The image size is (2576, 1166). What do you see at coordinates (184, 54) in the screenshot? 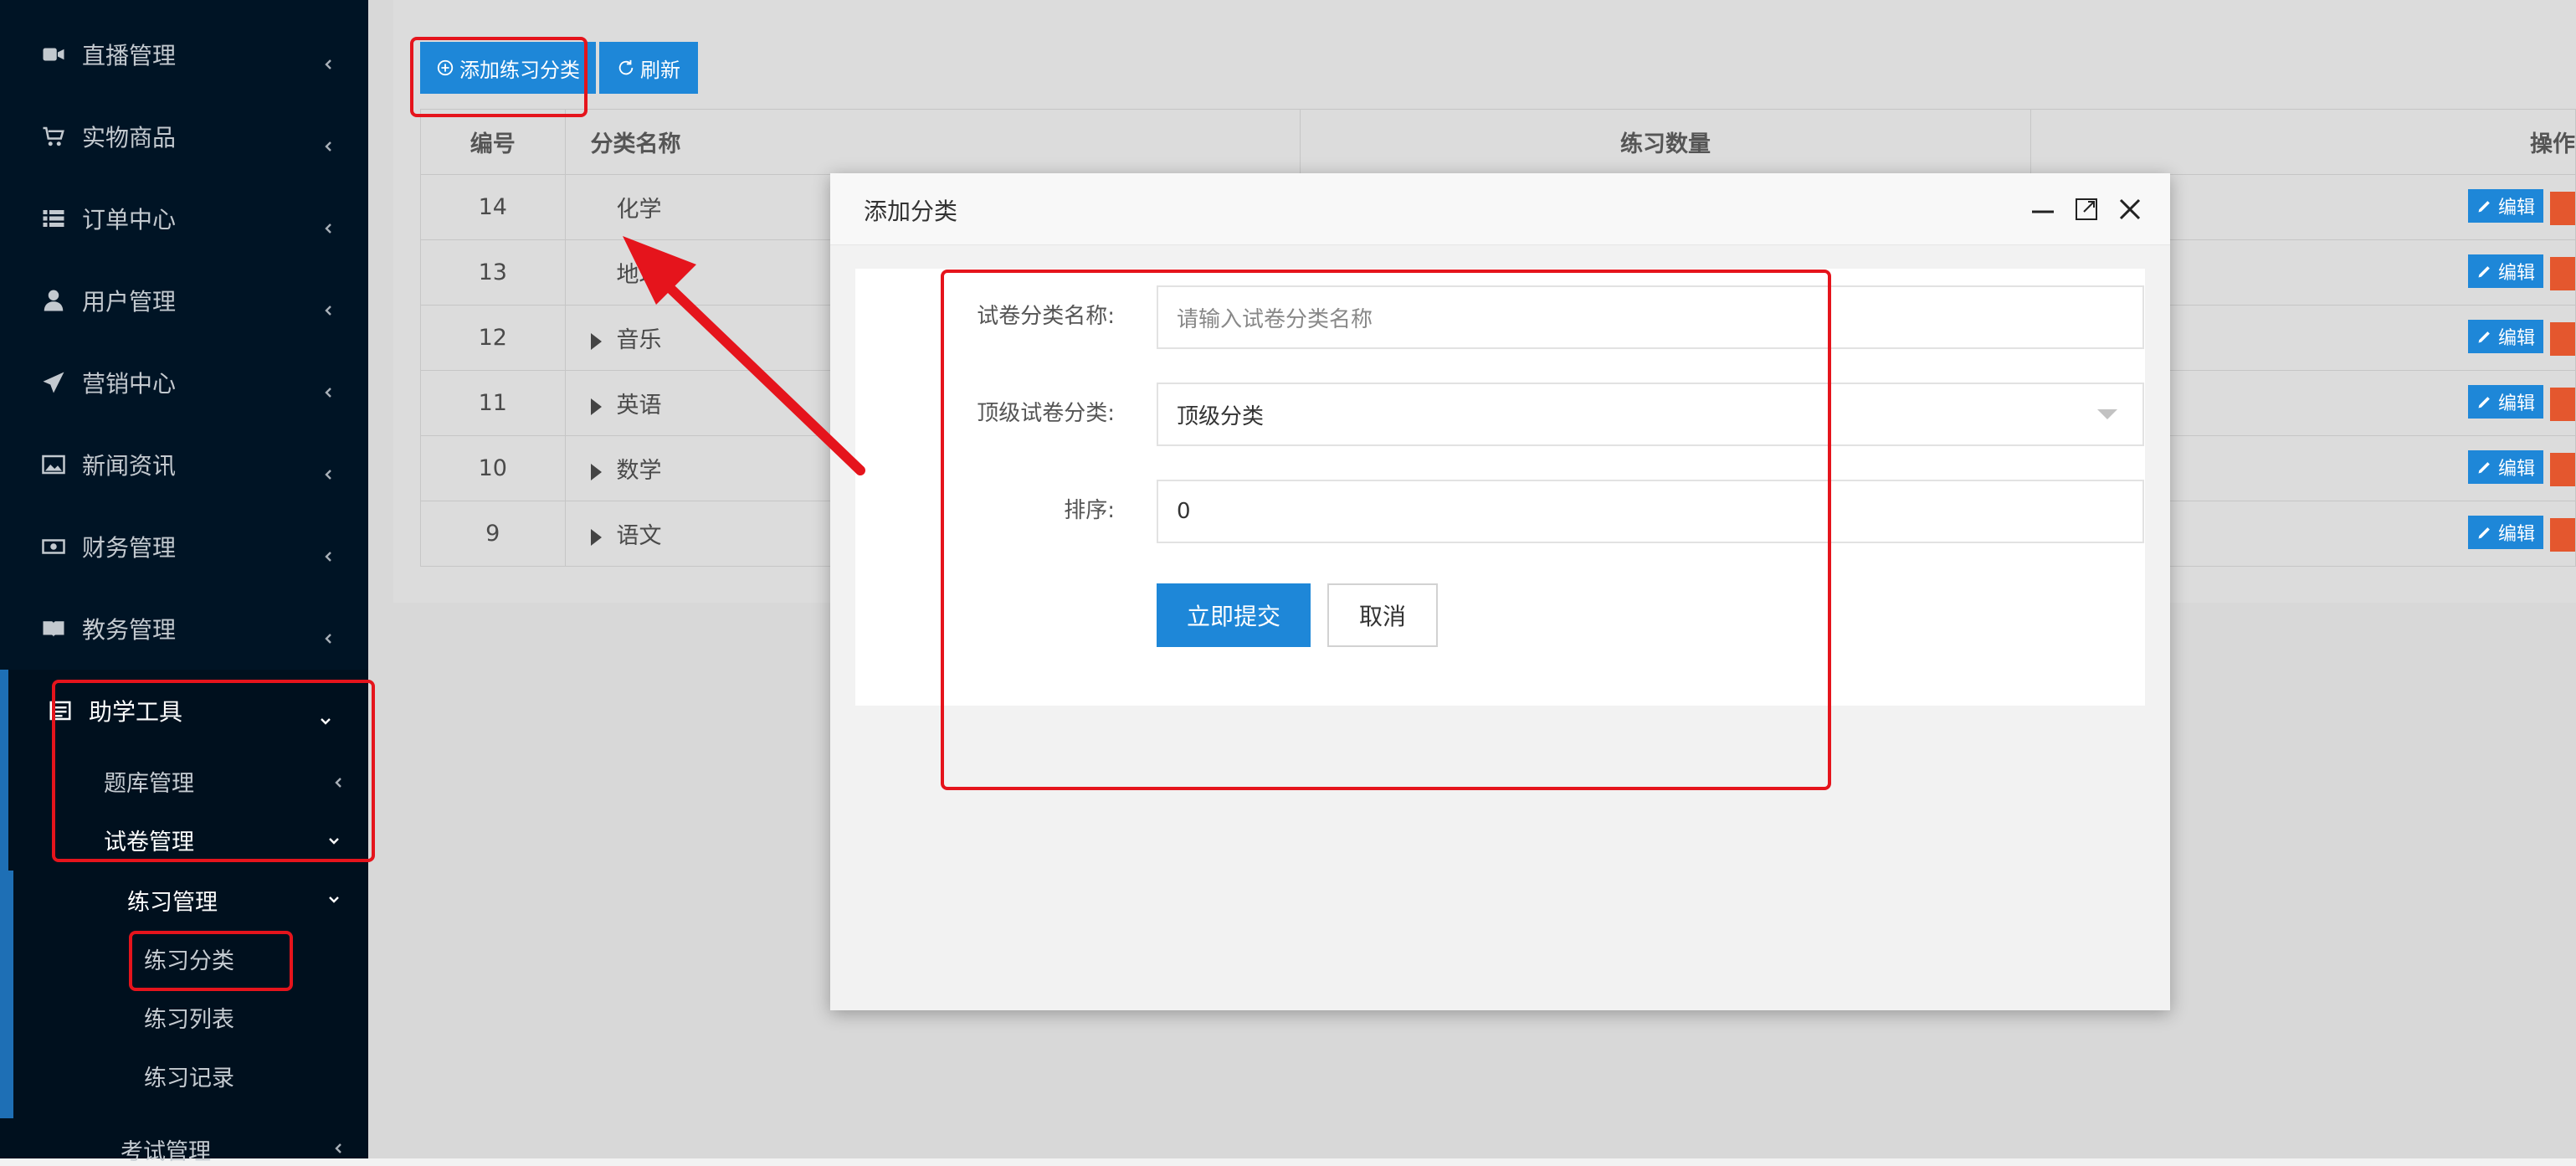
I see `nav-item-live: 直播管理` at bounding box center [184, 54].